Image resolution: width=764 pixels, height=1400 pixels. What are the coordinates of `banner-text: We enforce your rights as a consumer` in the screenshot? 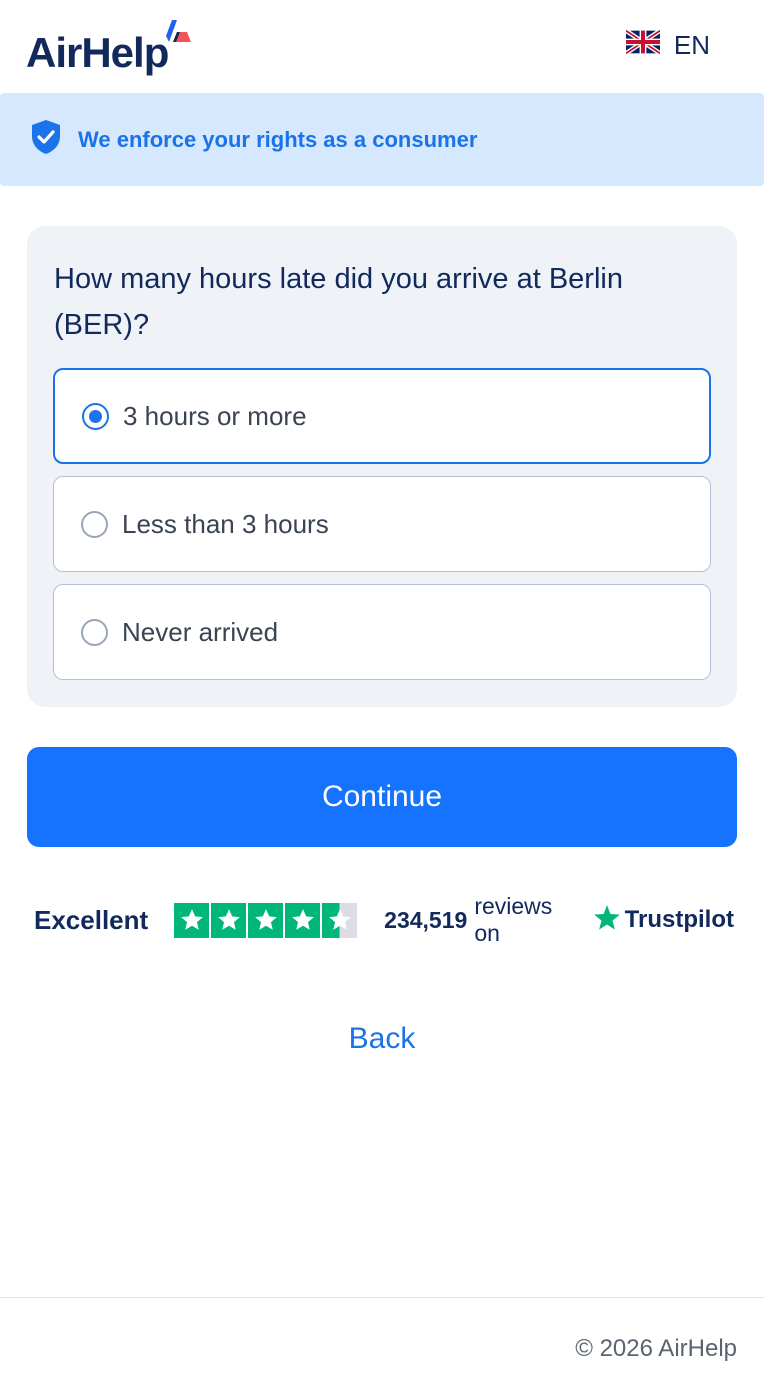 It's located at (278, 139).